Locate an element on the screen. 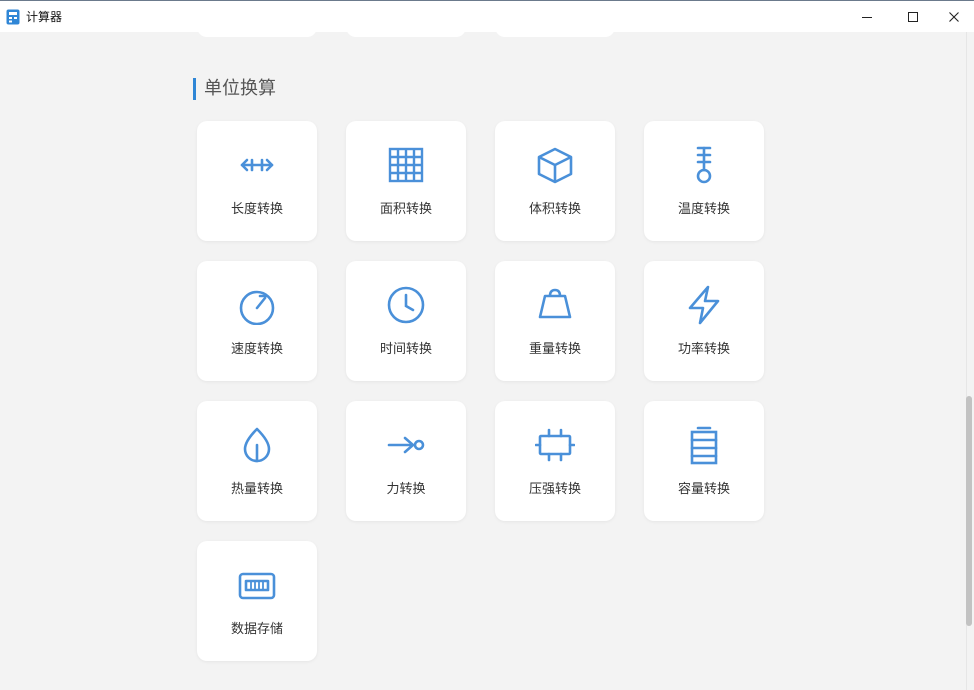  title-bar: 计算器 is located at coordinates (487, 16).